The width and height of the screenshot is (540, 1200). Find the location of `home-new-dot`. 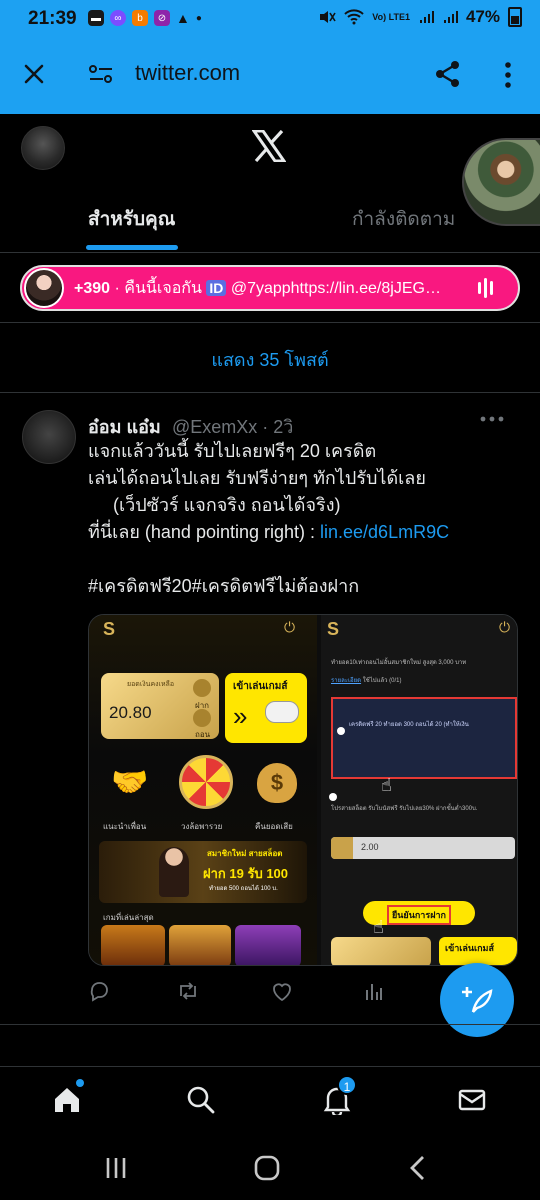

home-new-dot is located at coordinates (80, 1083).